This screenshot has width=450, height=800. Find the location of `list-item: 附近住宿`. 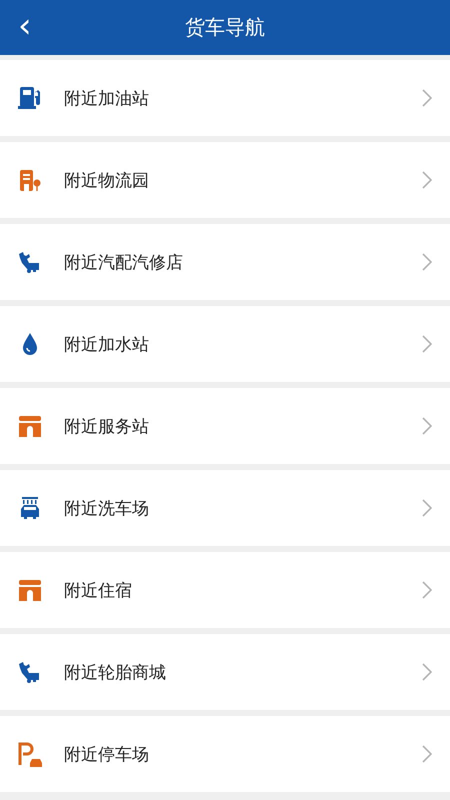

list-item: 附近住宿 is located at coordinates (225, 590).